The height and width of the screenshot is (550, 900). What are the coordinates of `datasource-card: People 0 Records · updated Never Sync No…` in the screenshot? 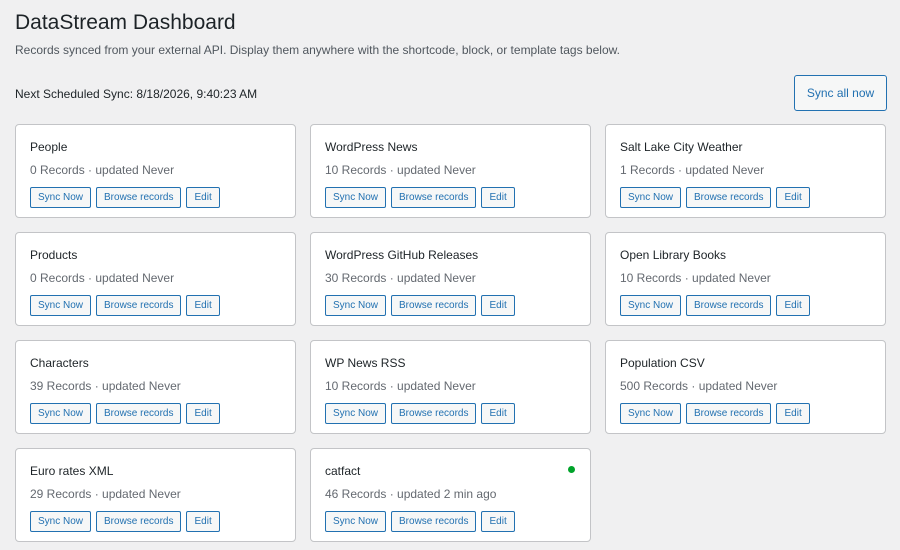 It's located at (155, 171).